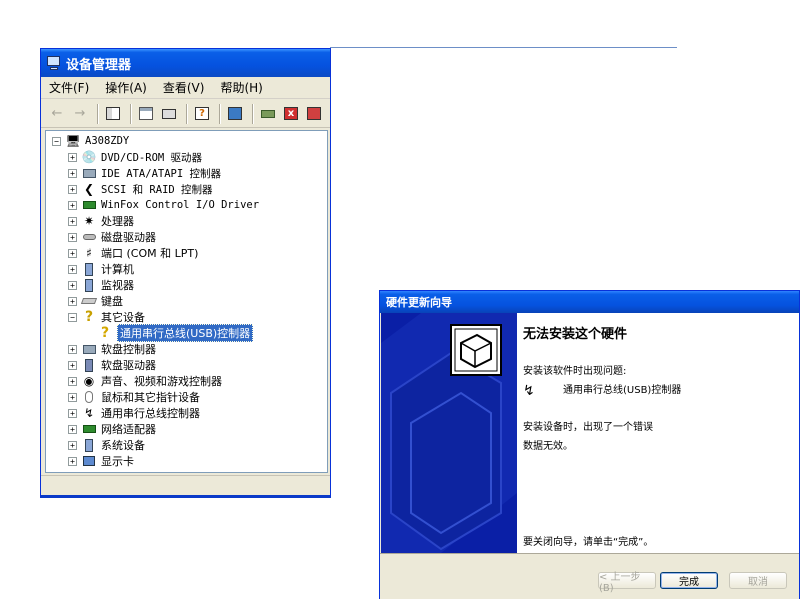  I want to click on tree-item: + 计算机, so click(101, 269).